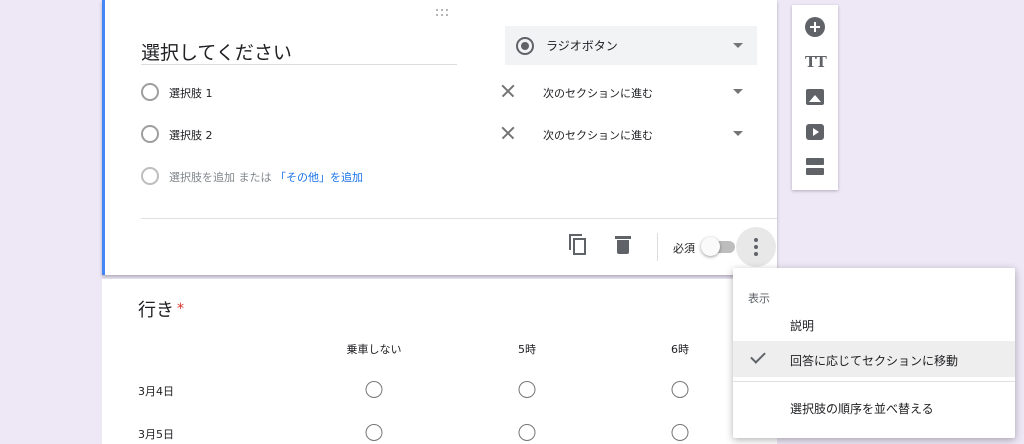  I want to click on add-question-icon, so click(815, 27).